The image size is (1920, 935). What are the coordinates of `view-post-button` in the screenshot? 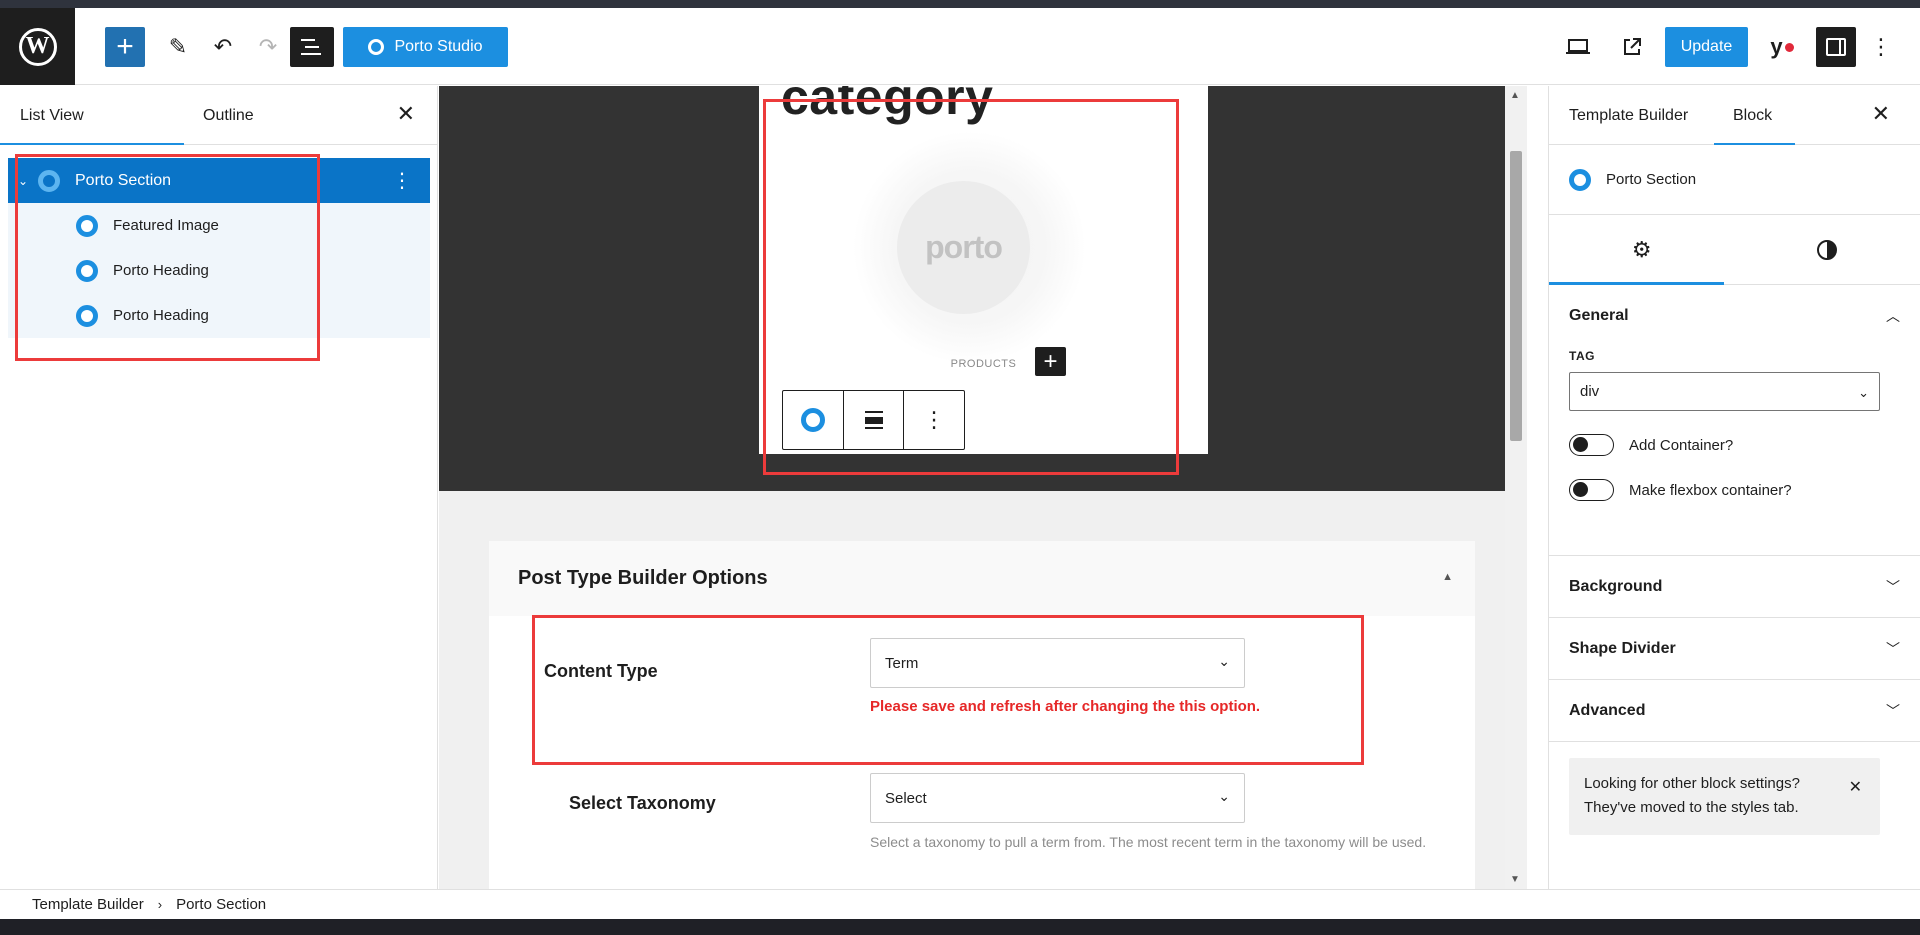 It's located at (1632, 47).